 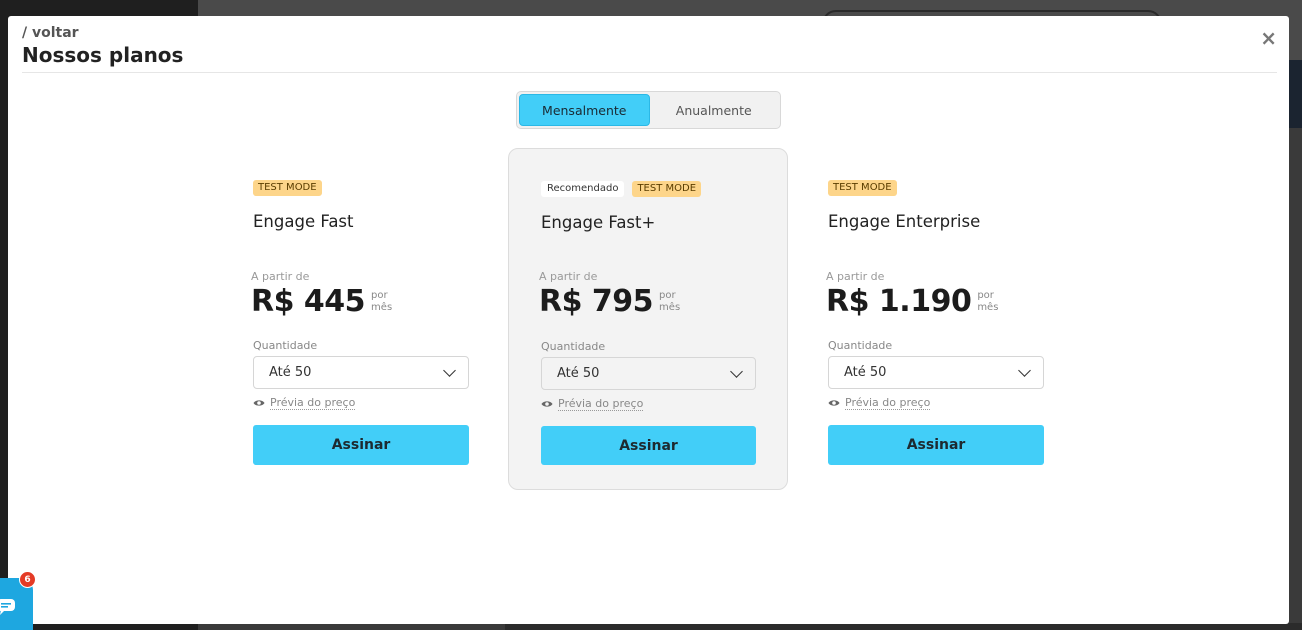 What do you see at coordinates (903, 626) in the screenshot?
I see `background-thumbnails` at bounding box center [903, 626].